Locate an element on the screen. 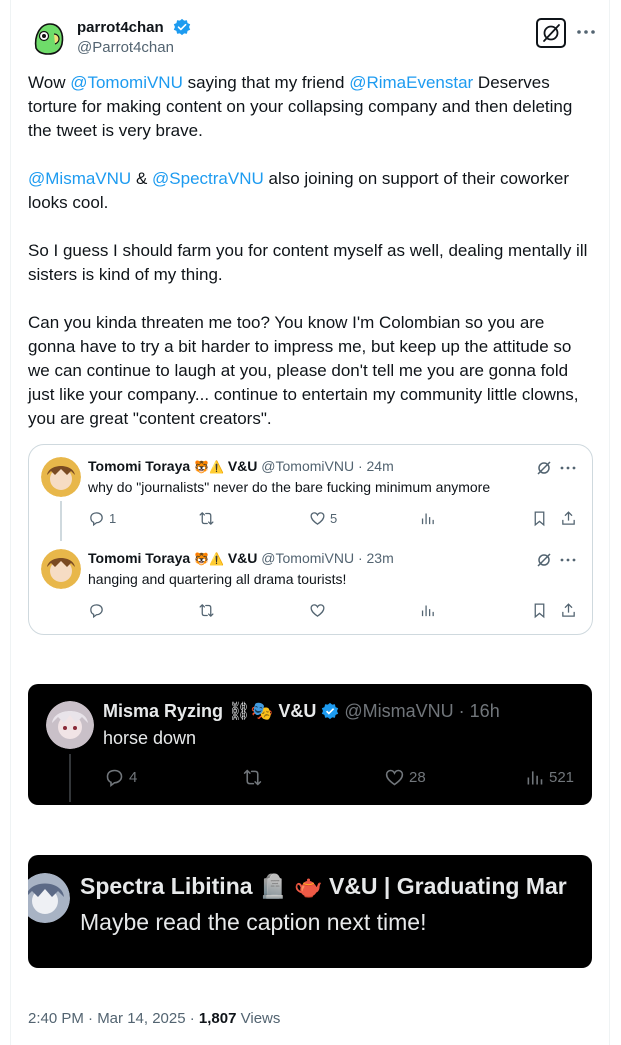 The width and height of the screenshot is (621, 1045). like-count: 28 is located at coordinates (417, 777).